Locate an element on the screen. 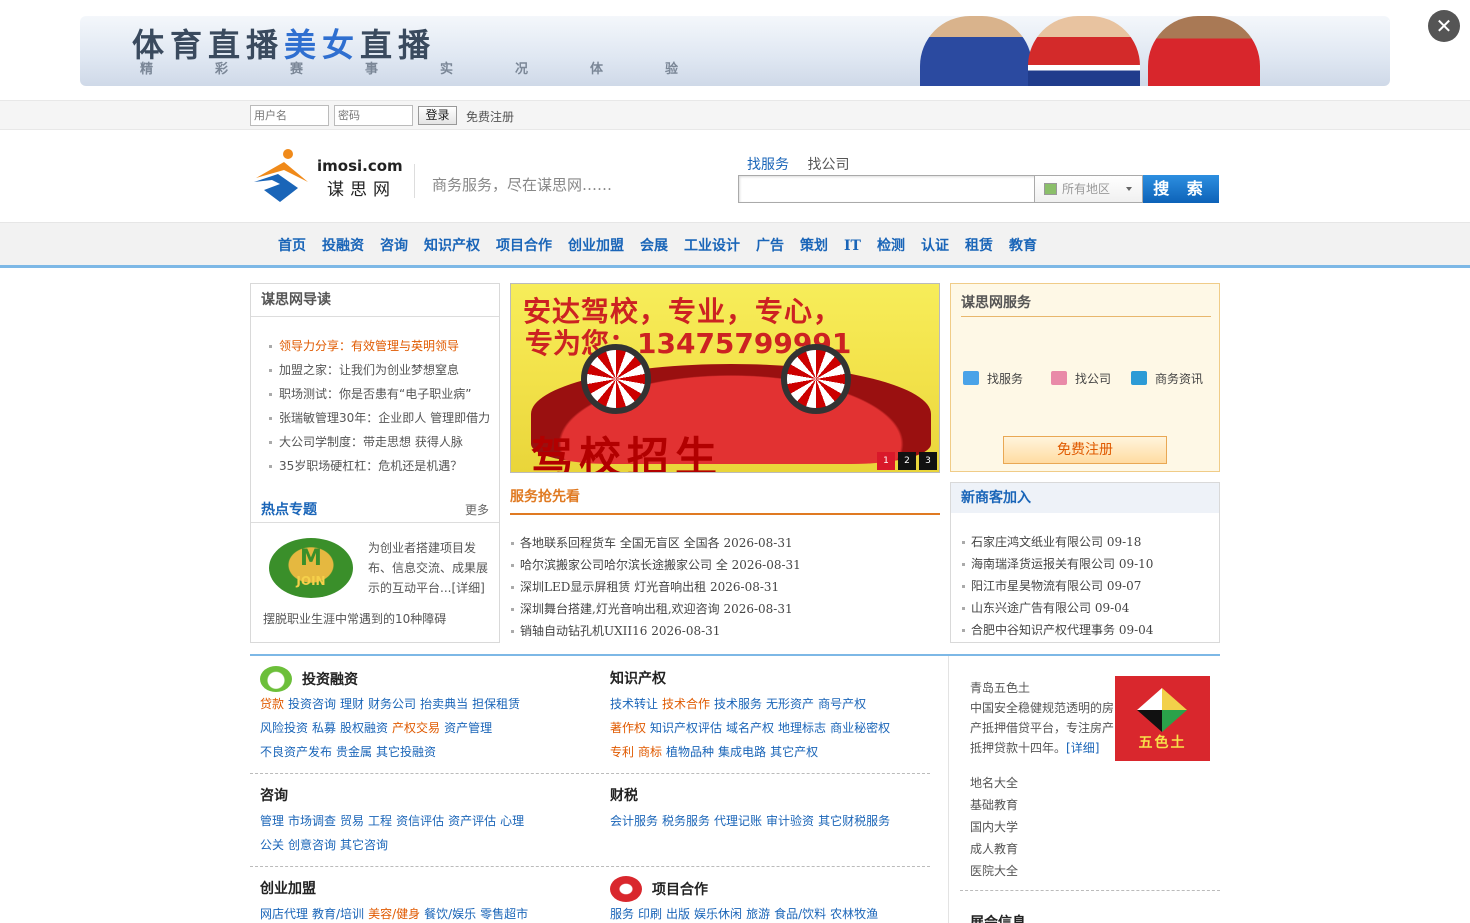  category-link: 专利 is located at coordinates (622, 752).